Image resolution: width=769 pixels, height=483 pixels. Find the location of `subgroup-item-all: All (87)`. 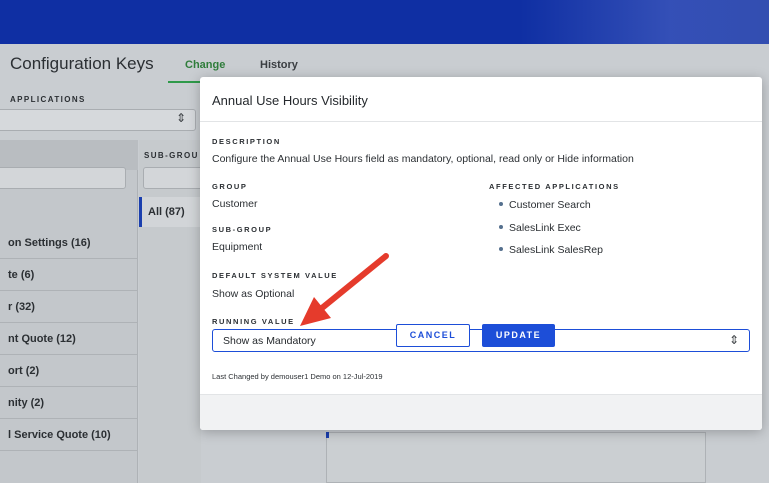

subgroup-item-all: All (87) is located at coordinates (170, 212).